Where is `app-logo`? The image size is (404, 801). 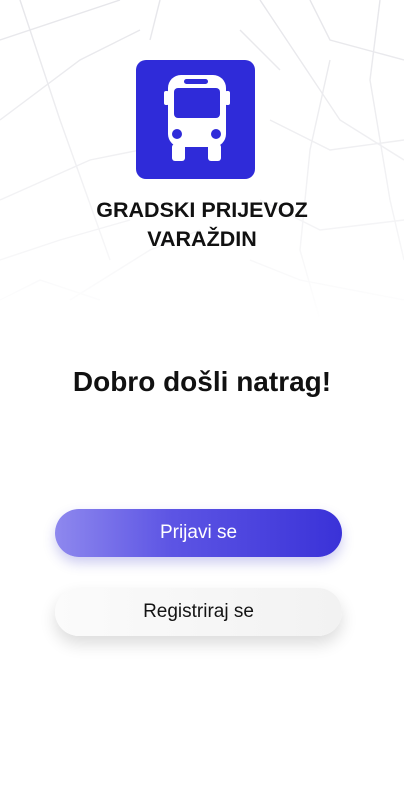 app-logo is located at coordinates (195, 119).